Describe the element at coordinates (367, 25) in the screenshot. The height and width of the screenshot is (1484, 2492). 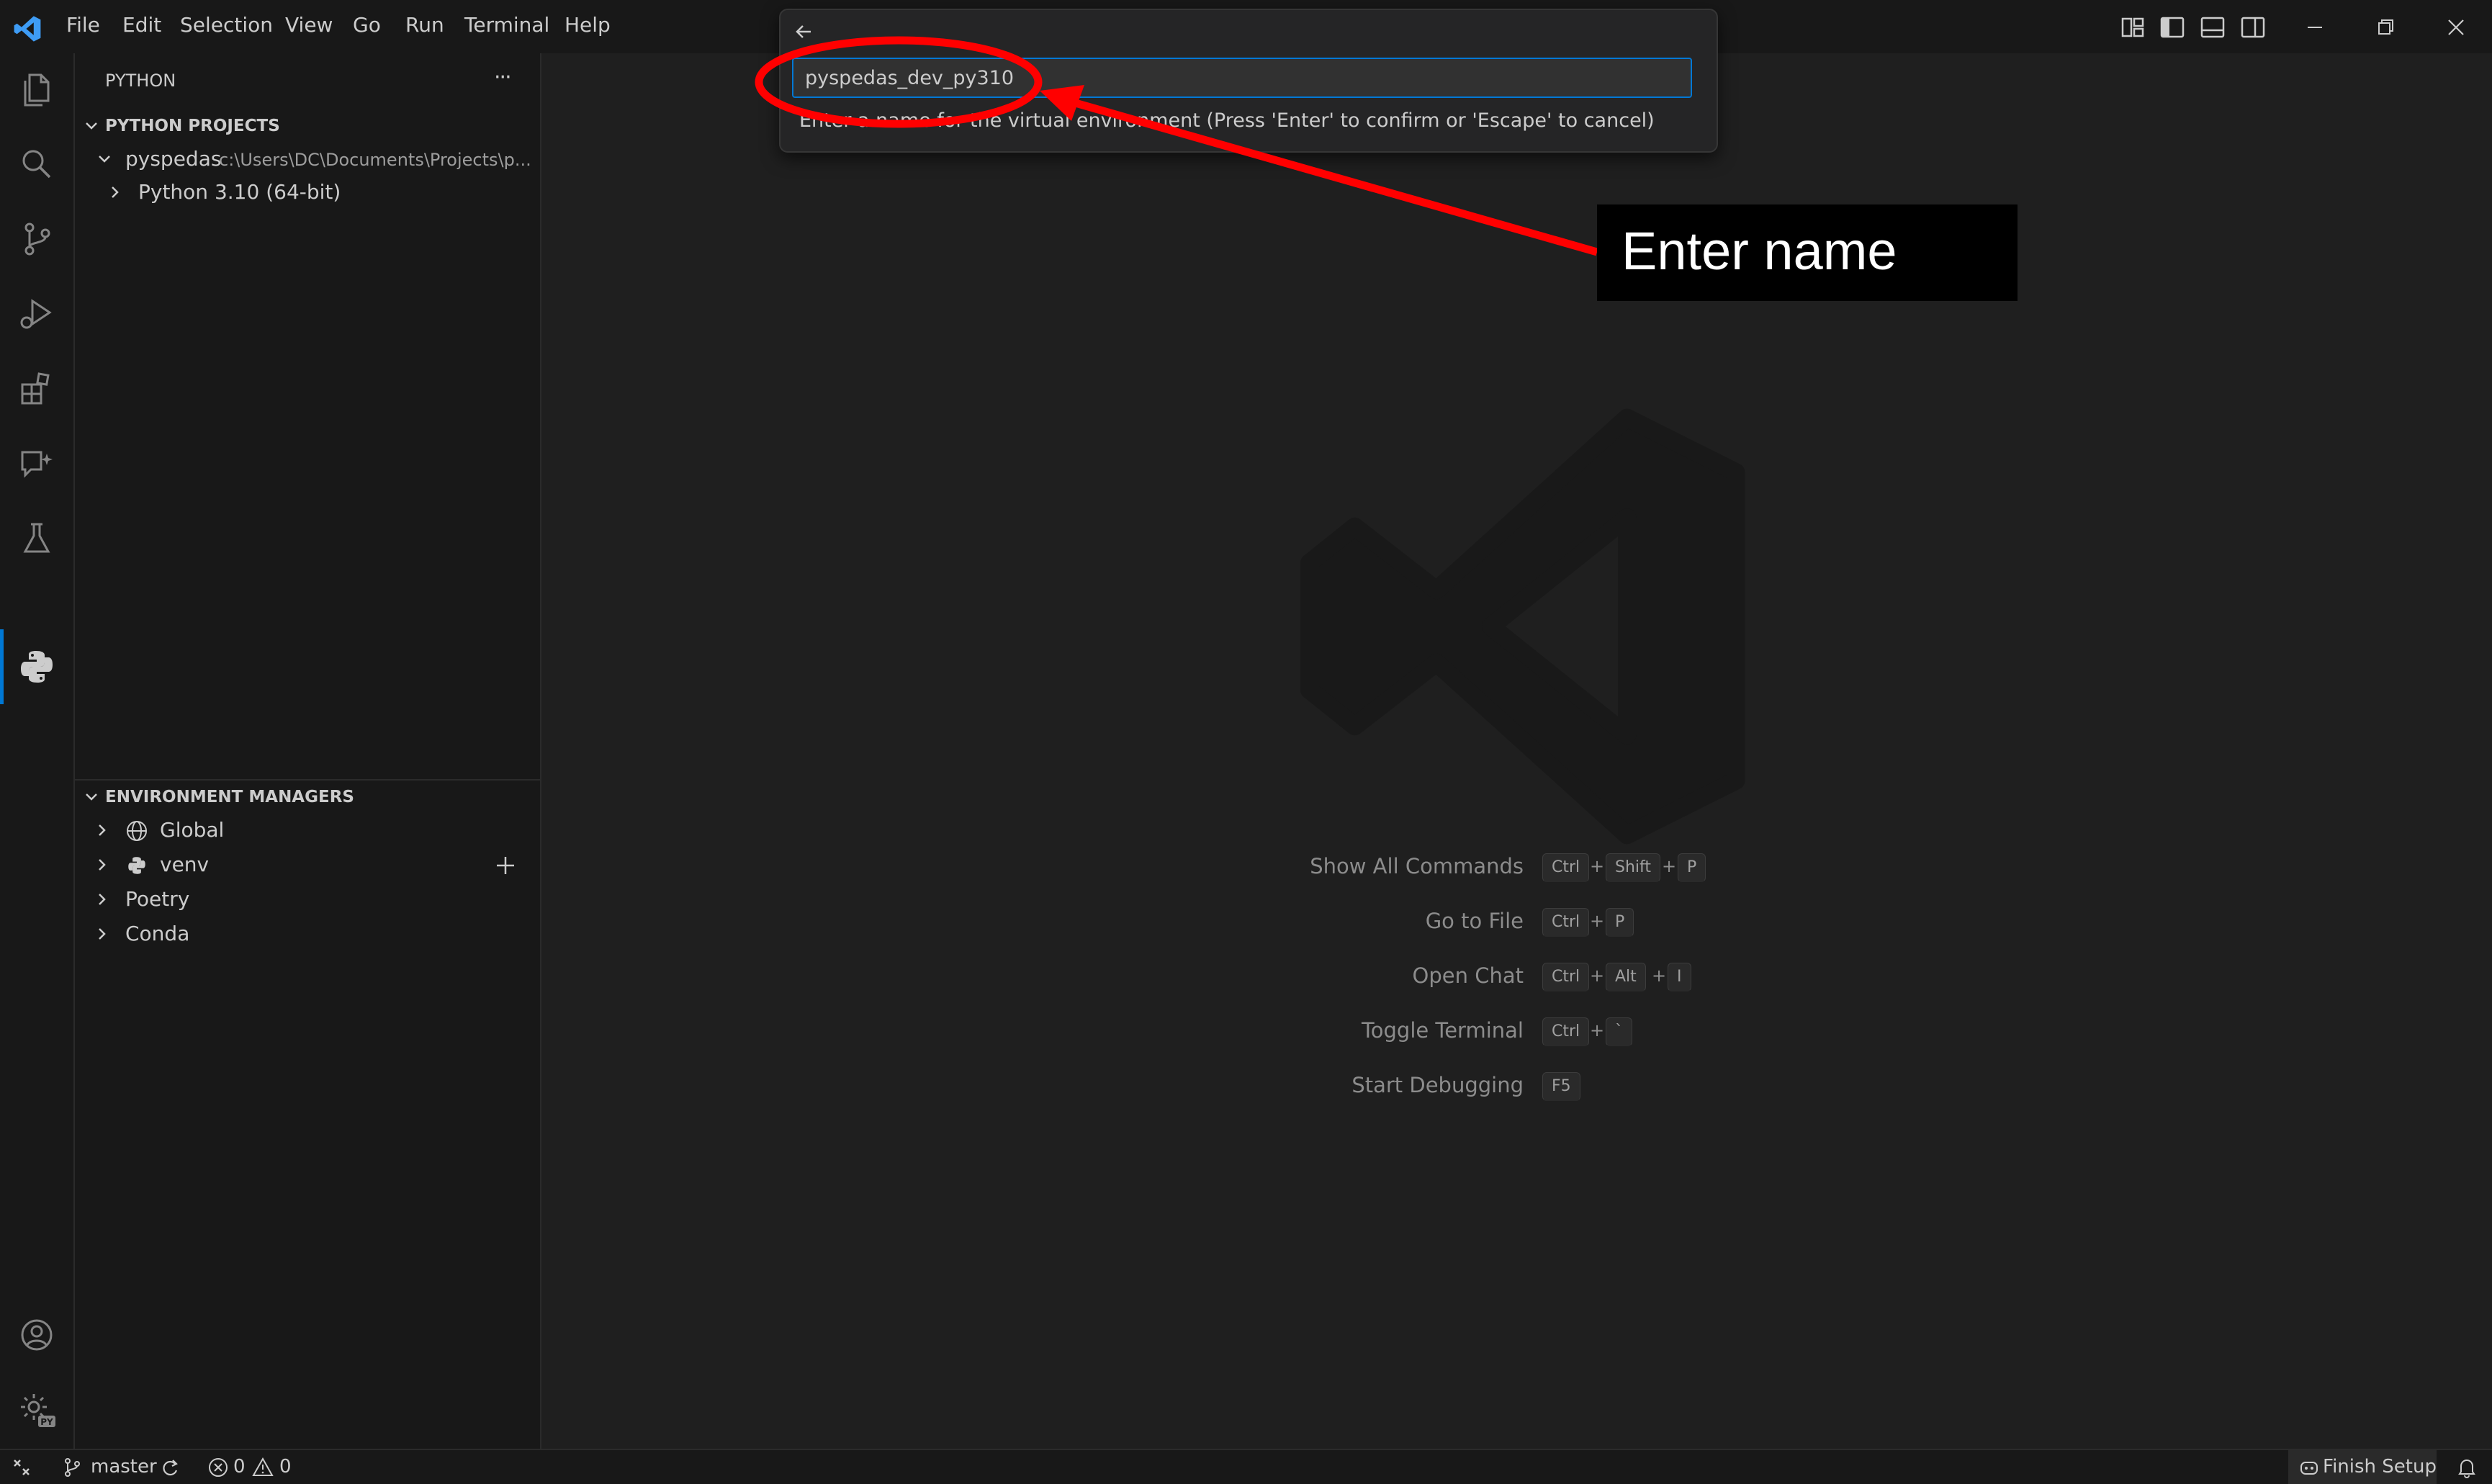
I see `menu-go: Go` at that location.